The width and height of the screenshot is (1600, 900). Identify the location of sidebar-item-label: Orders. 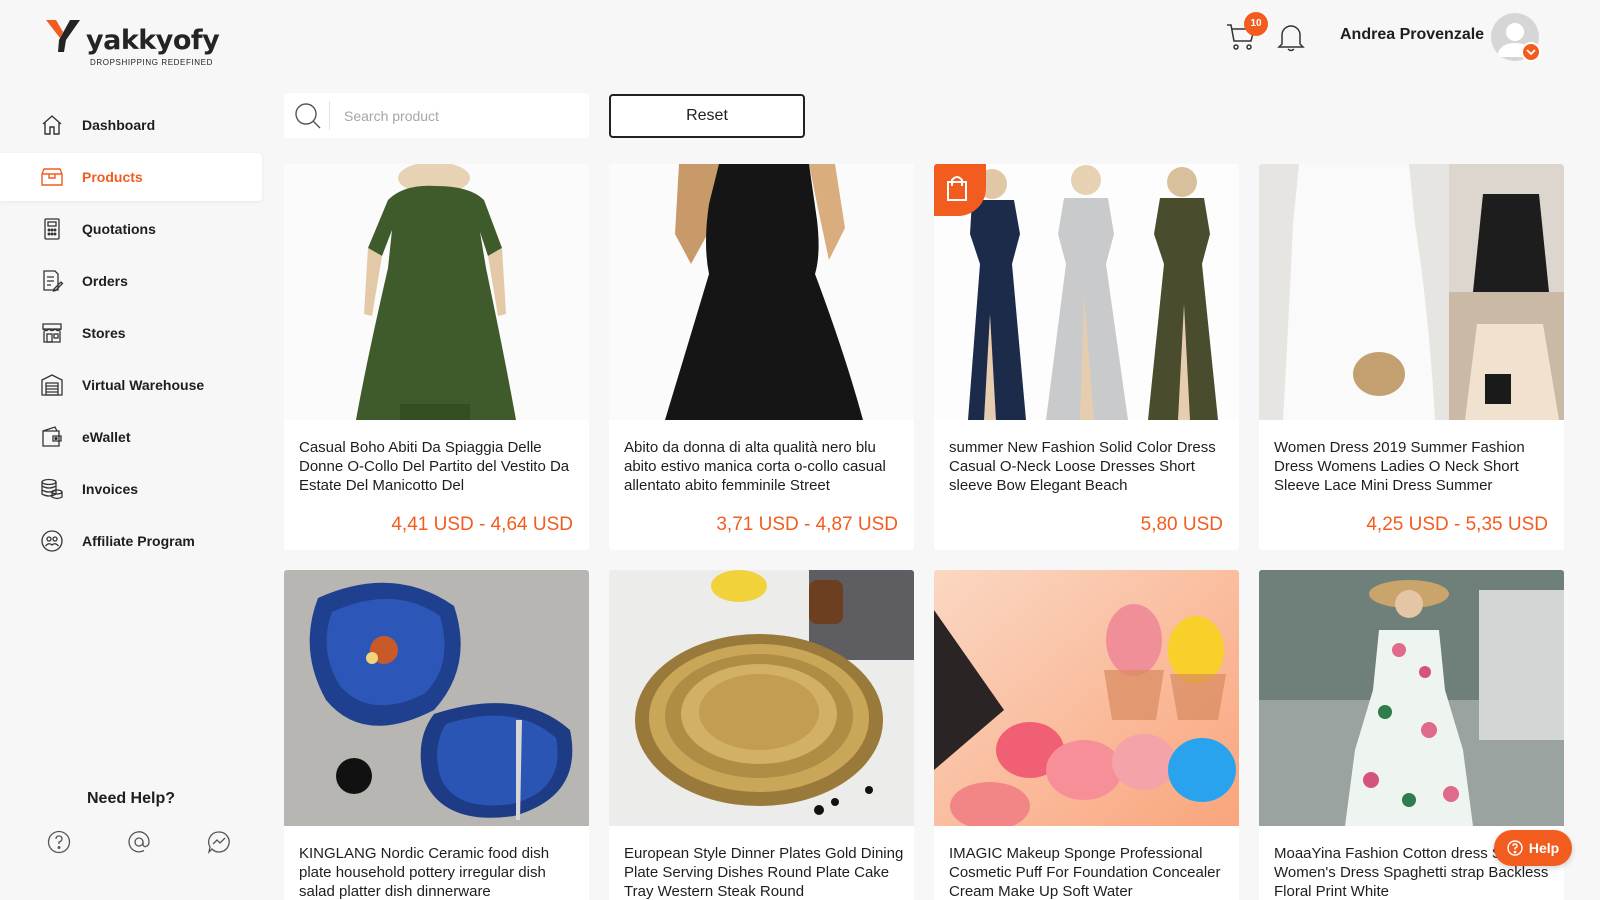
(105, 281).